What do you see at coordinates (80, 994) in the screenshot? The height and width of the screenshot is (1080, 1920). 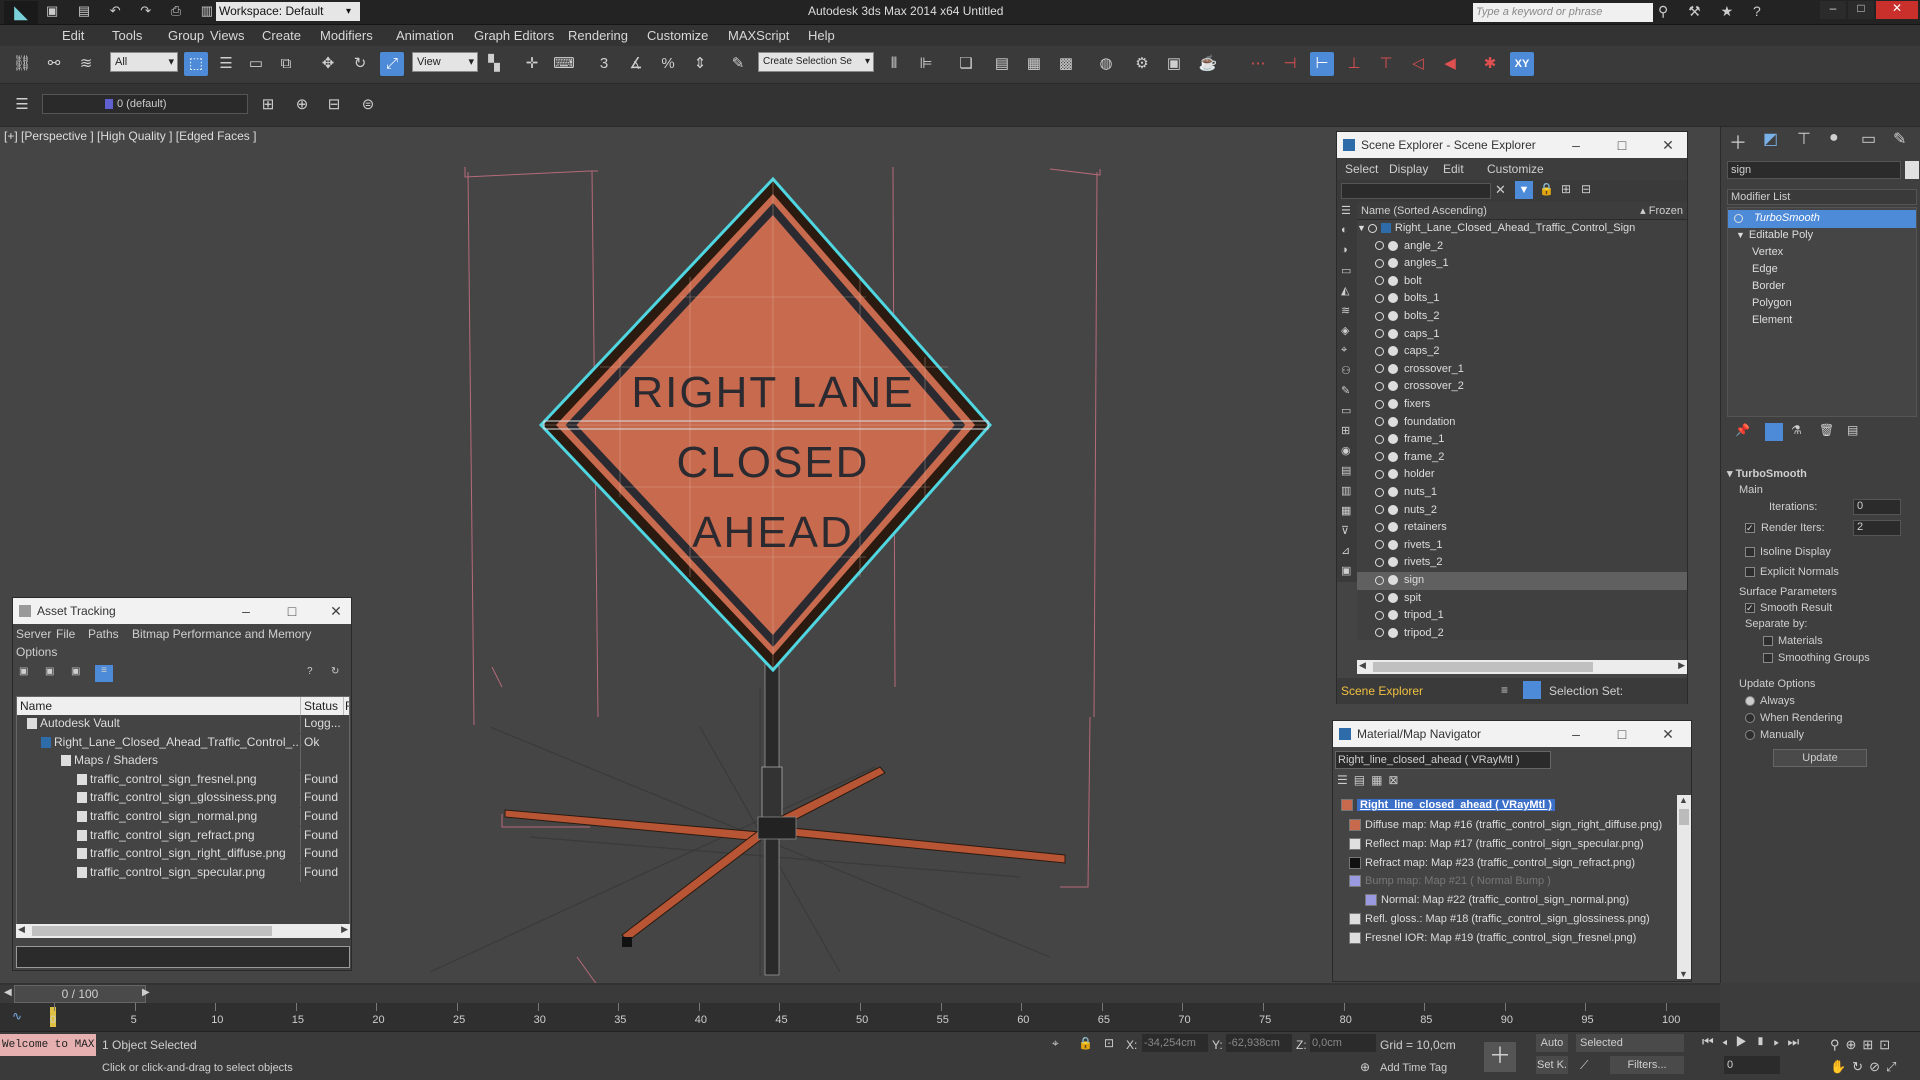 I see `time-slider-thumb: 0 / 100` at bounding box center [80, 994].